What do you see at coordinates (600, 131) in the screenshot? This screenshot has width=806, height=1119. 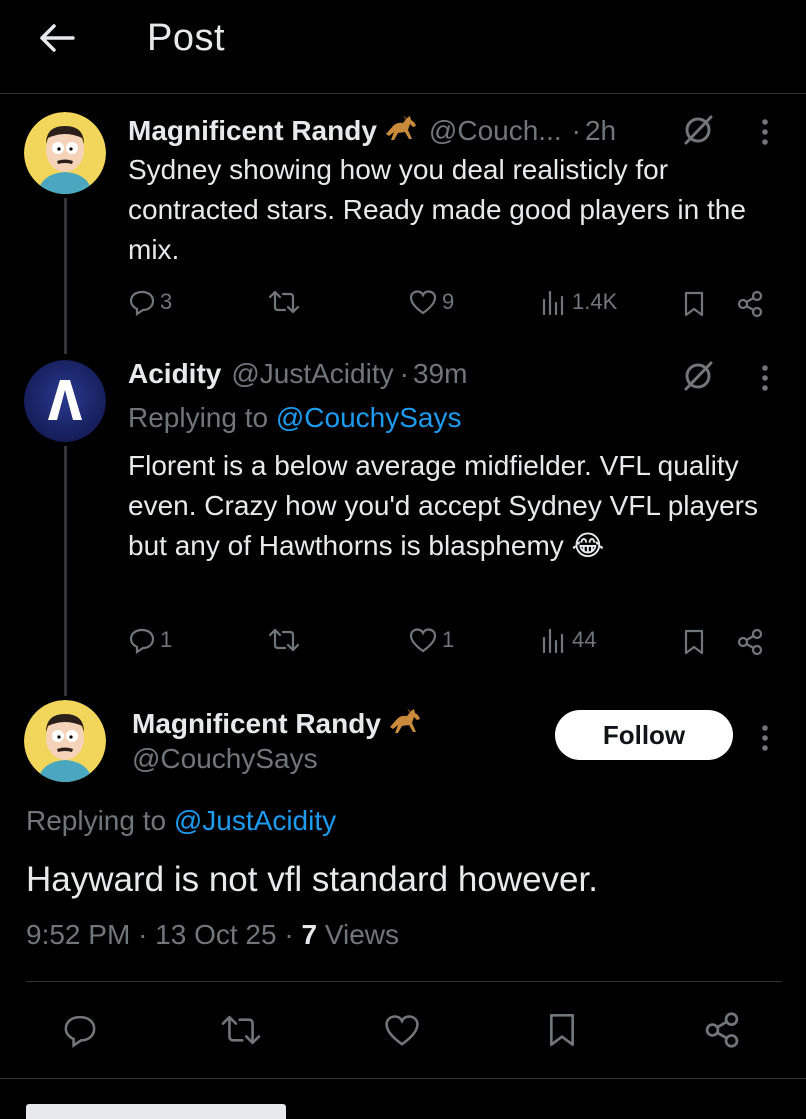 I see `timestamp: 2h` at bounding box center [600, 131].